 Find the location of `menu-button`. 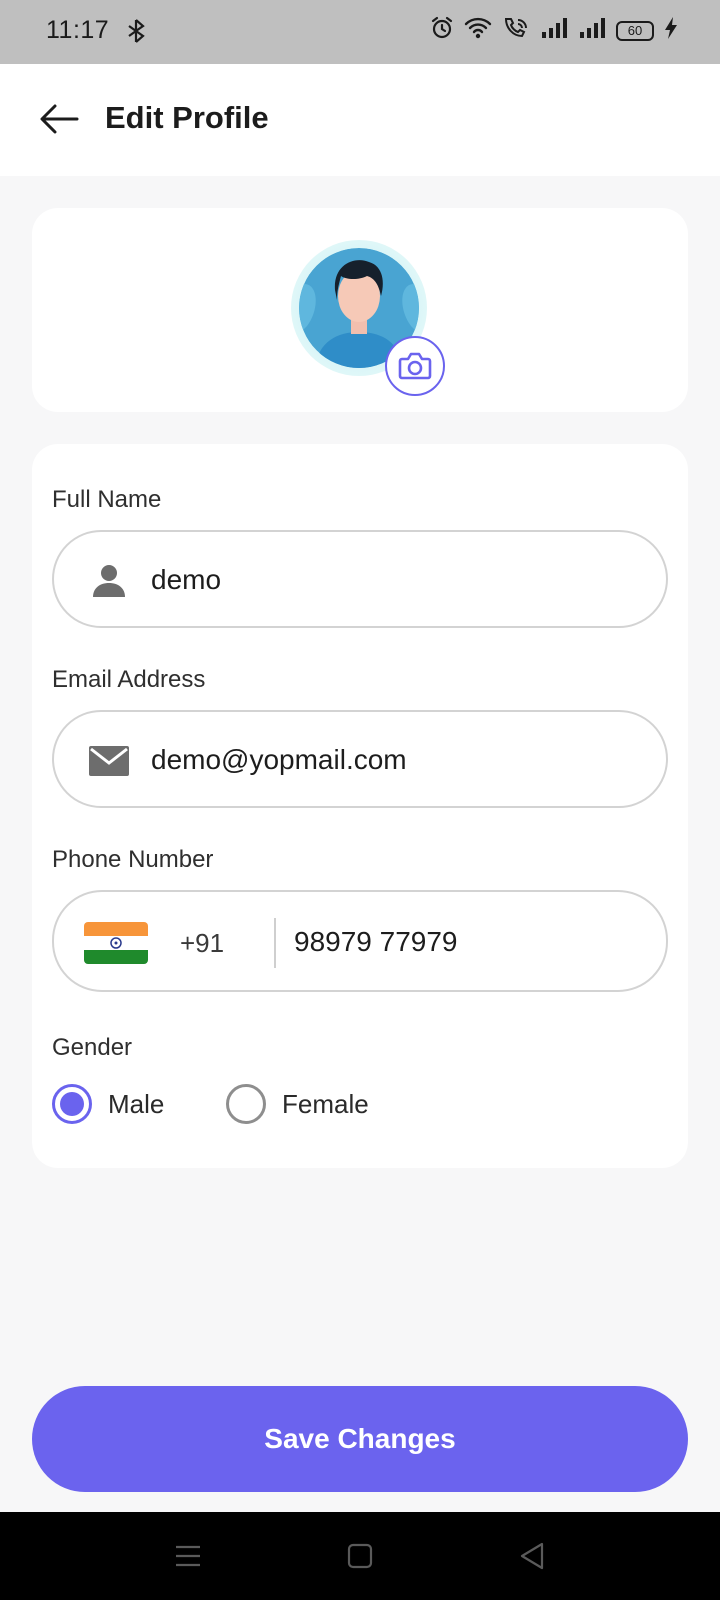

menu-button is located at coordinates (188, 1556).